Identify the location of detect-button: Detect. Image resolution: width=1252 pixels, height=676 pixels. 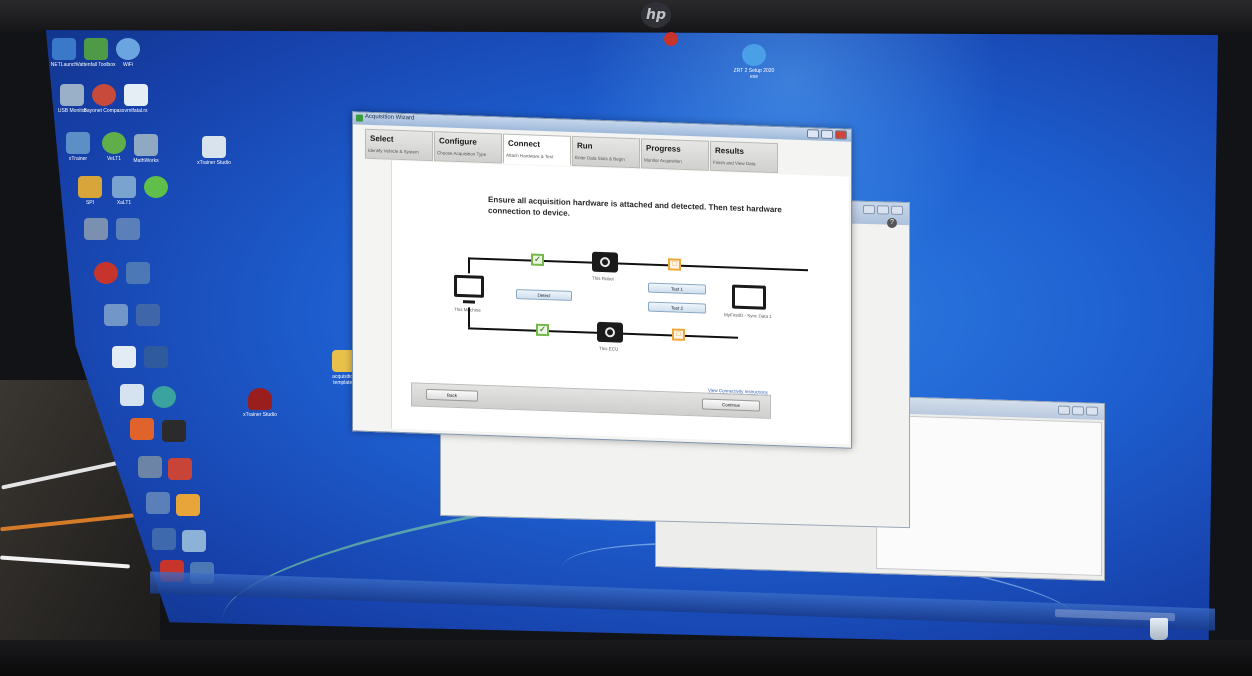
(544, 294).